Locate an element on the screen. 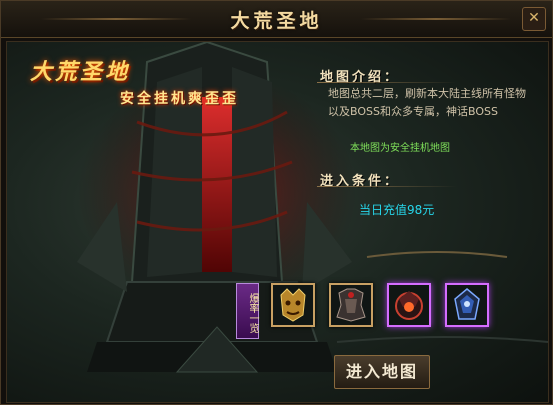 The image size is (553, 405). window-title: 大荒圣地 is located at coordinates (276, 21).